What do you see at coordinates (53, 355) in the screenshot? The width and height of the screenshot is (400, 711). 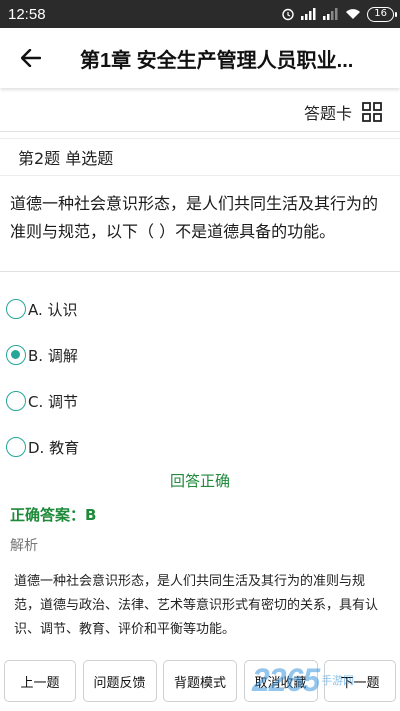 I see `option-label: B. 调解` at bounding box center [53, 355].